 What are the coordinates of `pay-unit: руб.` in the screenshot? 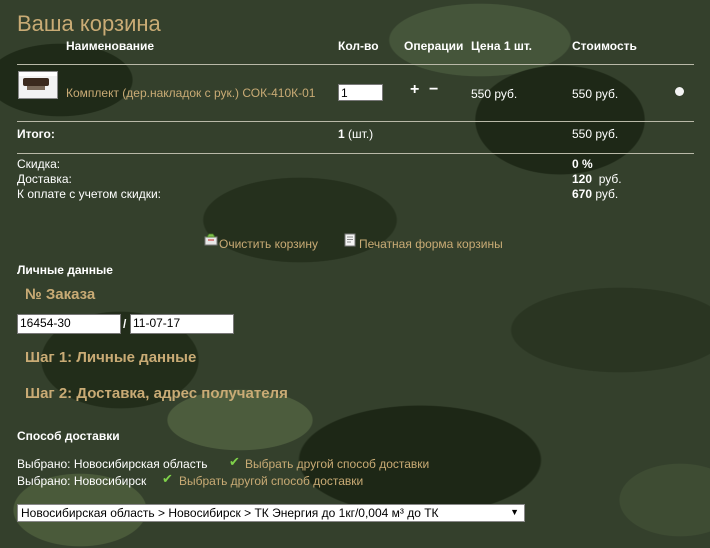 It's located at (607, 194).